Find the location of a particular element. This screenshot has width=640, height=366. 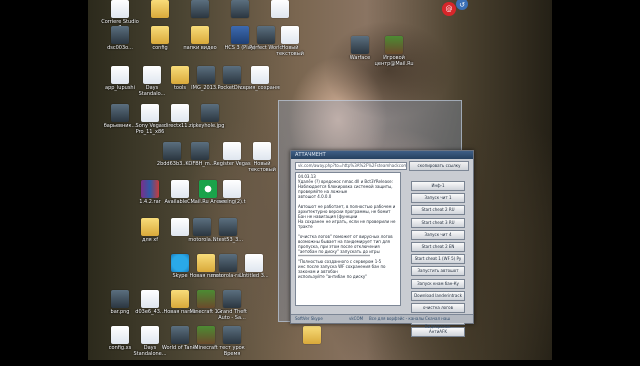

action-button: Download Ianderintrack is located at coordinates (438, 295).